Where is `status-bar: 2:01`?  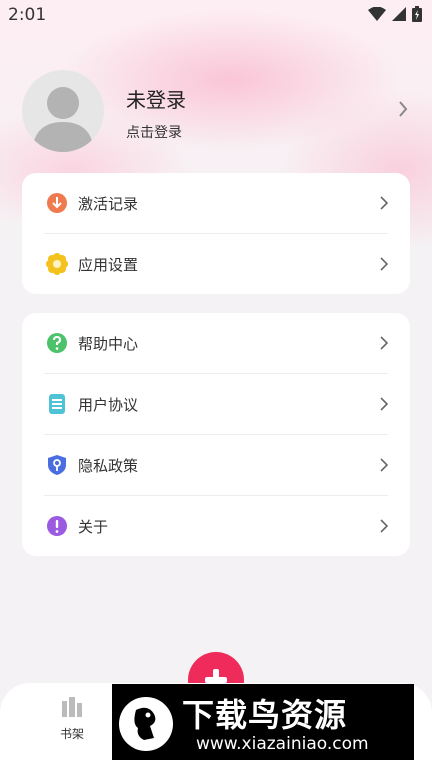 status-bar: 2:01 is located at coordinates (216, 15).